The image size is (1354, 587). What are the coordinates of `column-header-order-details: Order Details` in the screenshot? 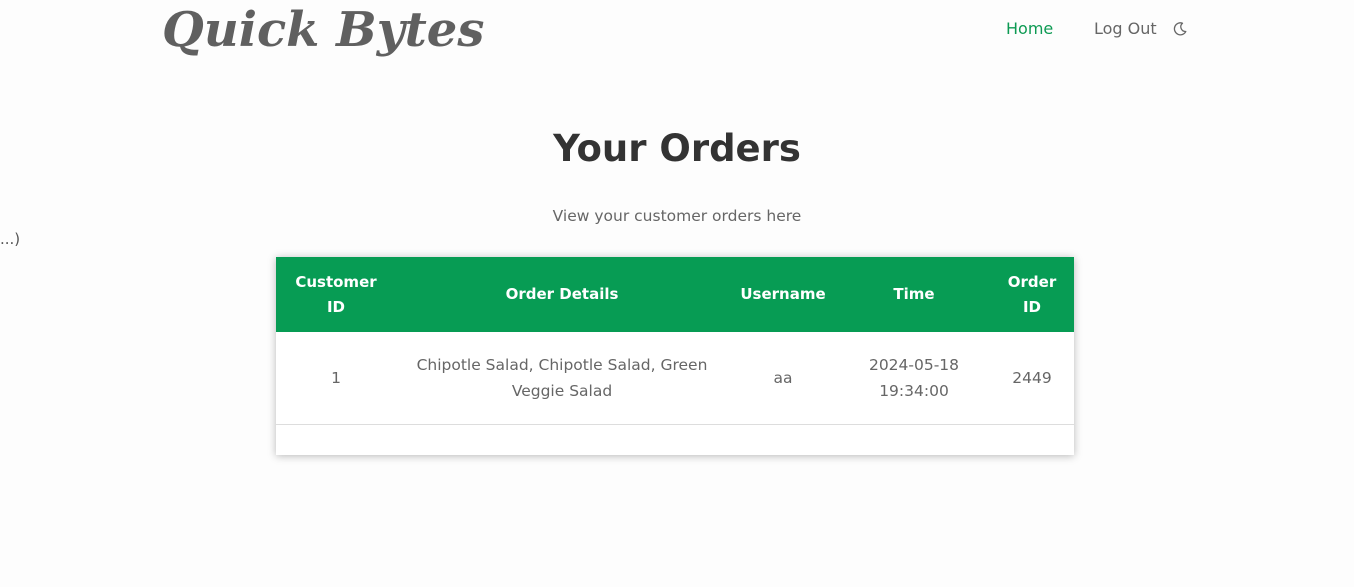 It's located at (562, 294).